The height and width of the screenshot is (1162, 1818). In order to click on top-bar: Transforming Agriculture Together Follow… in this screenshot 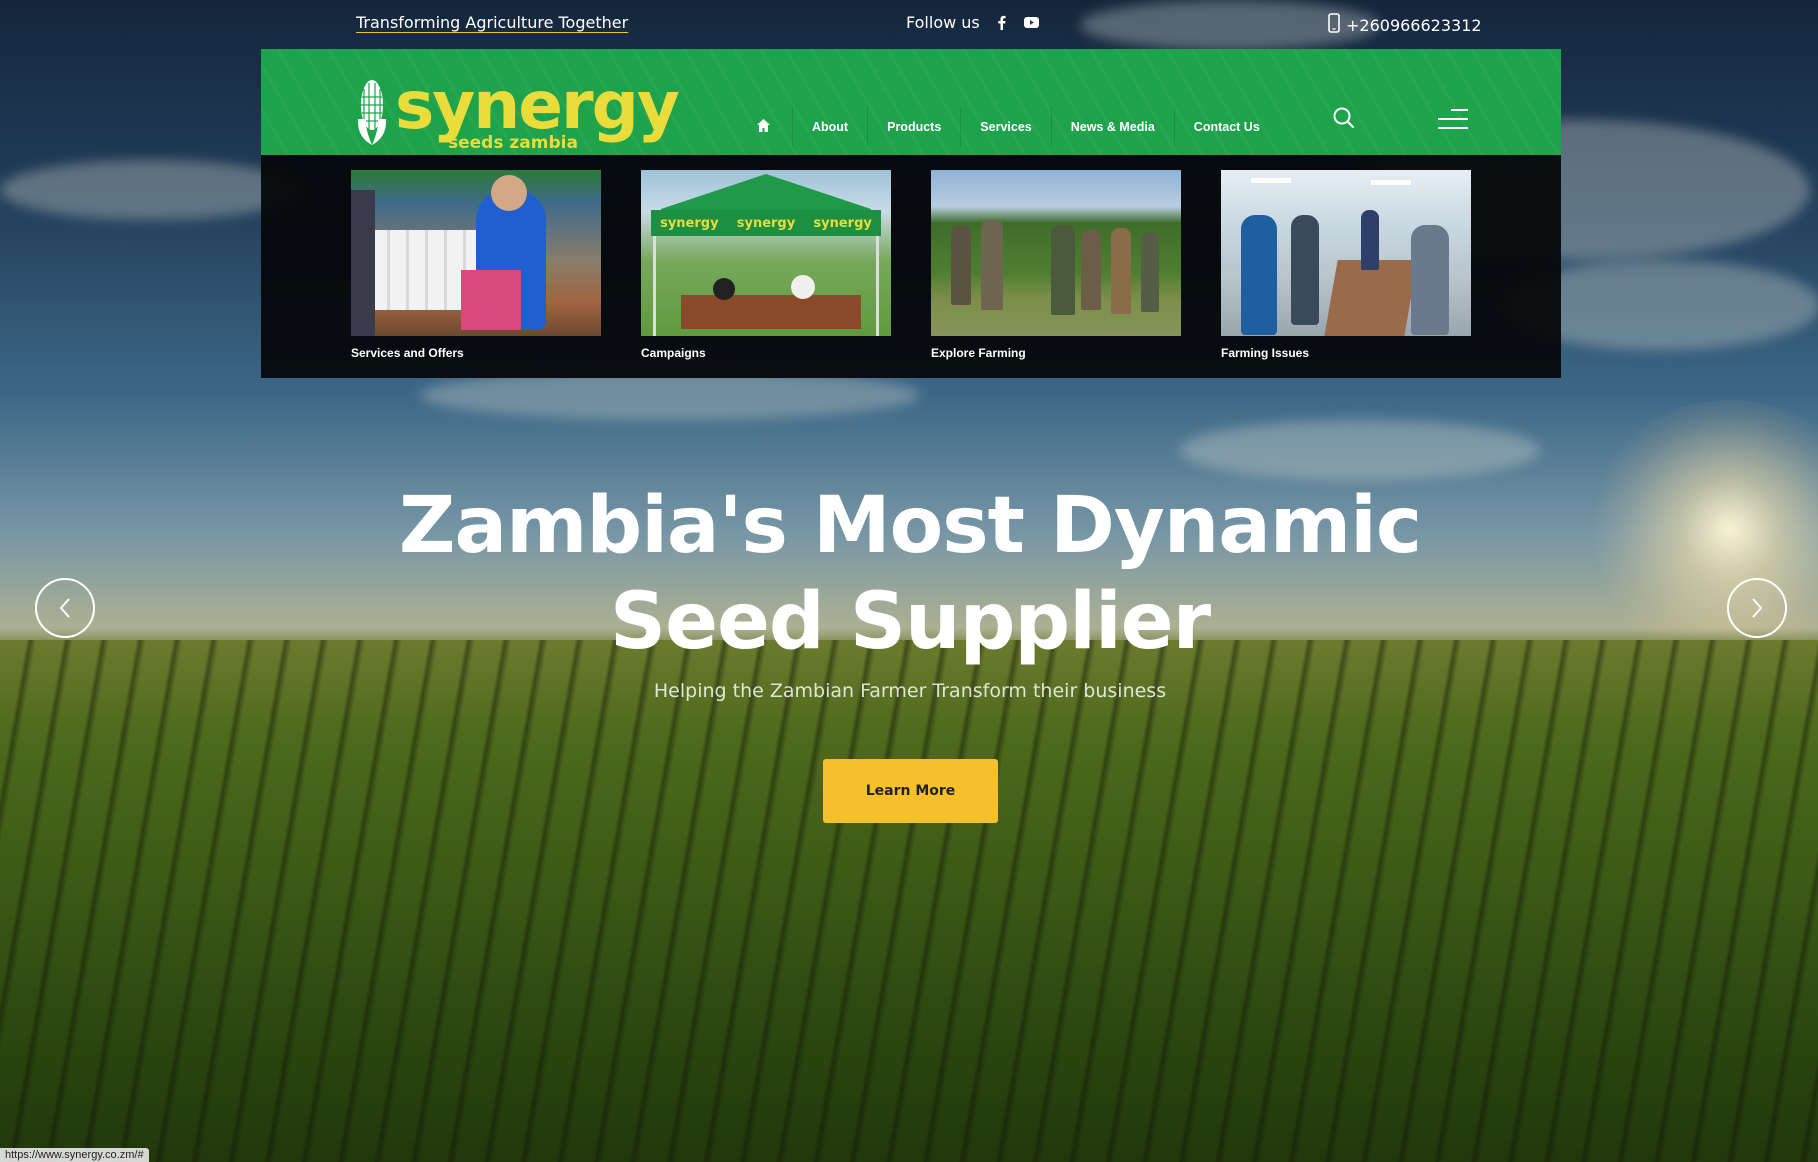, I will do `click(909, 24)`.